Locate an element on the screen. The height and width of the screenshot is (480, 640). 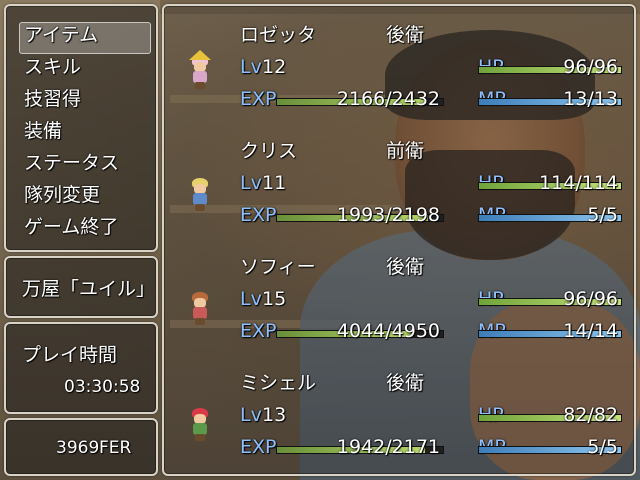
member-level: 13 is located at coordinates (274, 415).